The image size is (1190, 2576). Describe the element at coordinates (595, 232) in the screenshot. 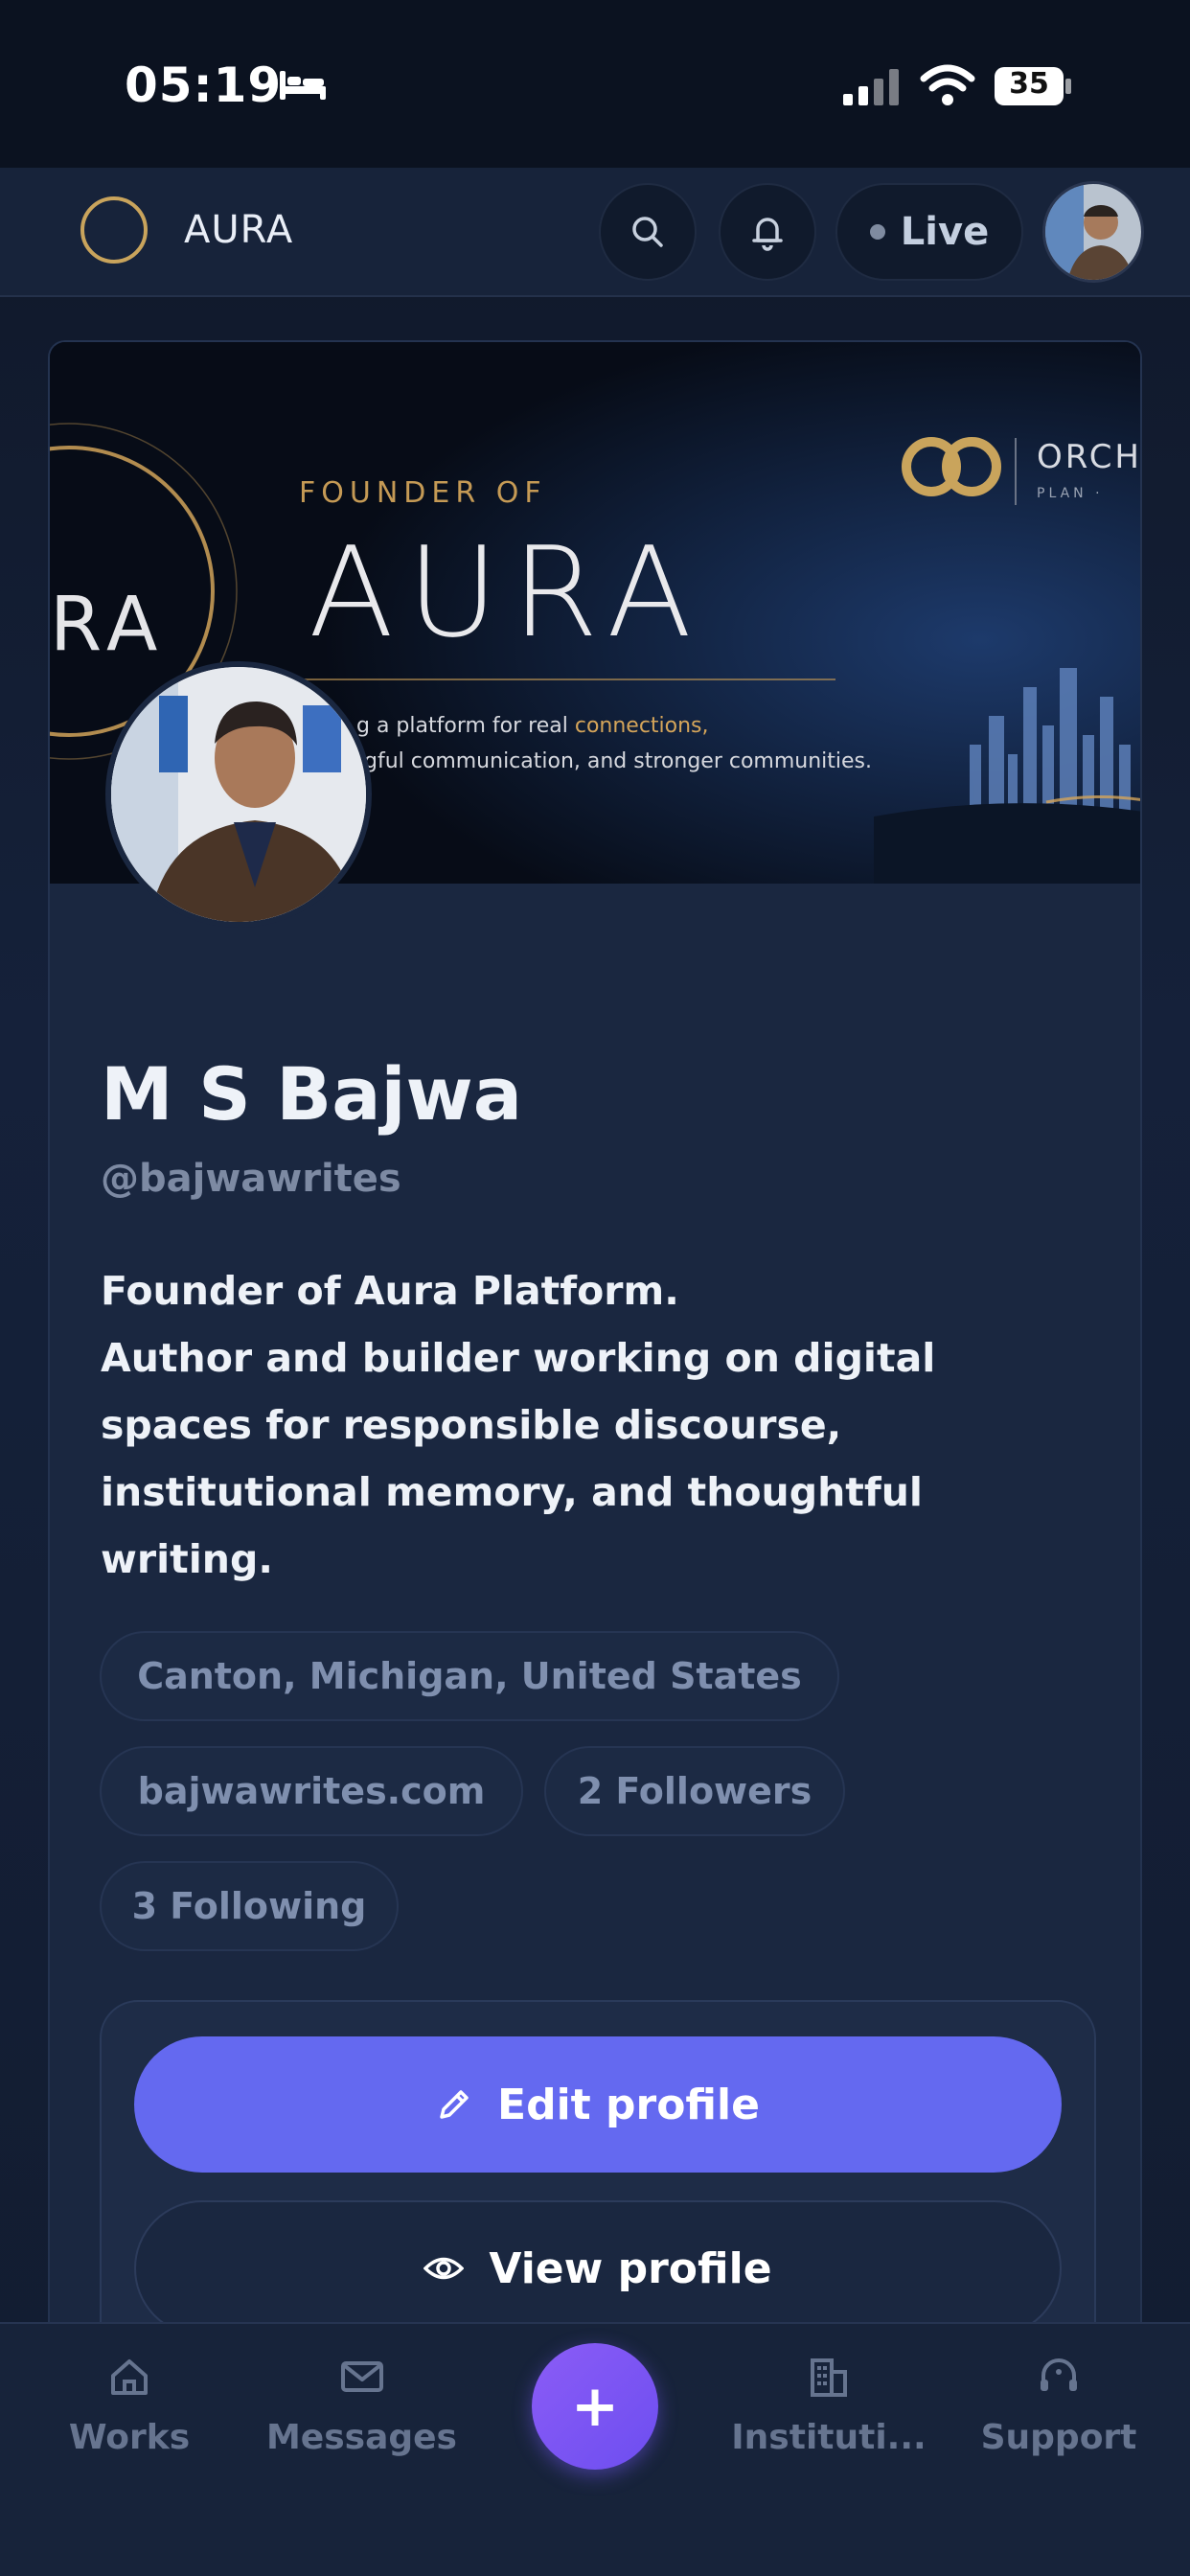

I see `app-header: AURA Live` at that location.